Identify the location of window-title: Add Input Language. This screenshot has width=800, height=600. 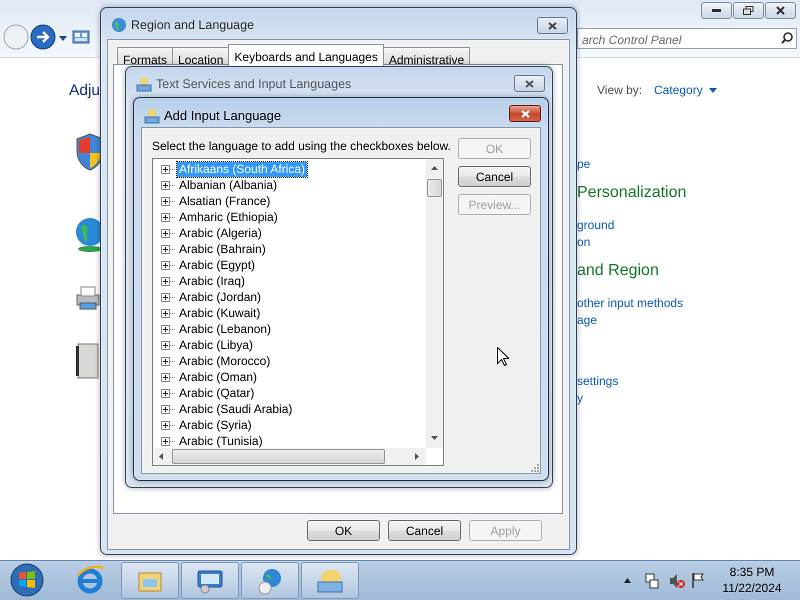
(223, 116).